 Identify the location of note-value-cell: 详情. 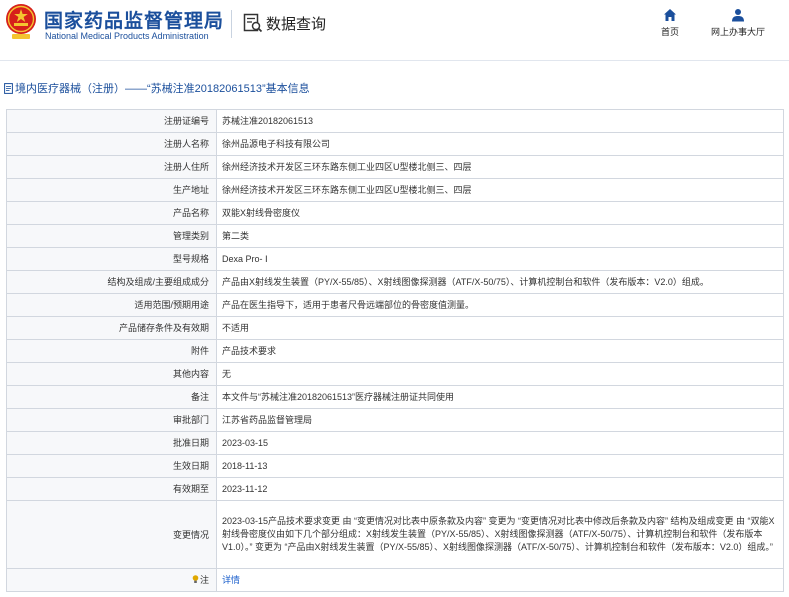
(500, 580).